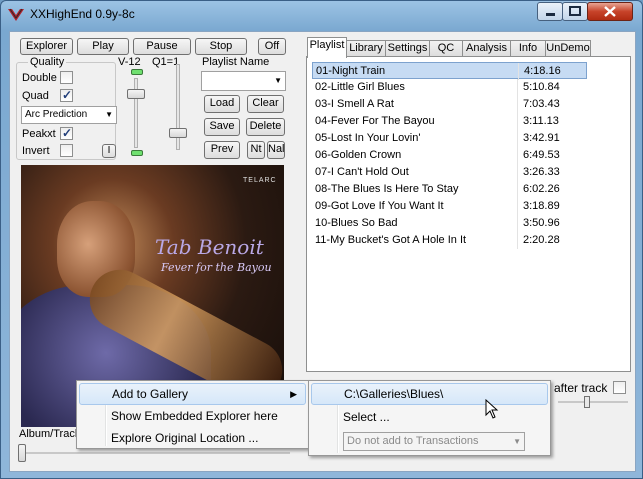 The height and width of the screenshot is (479, 643). What do you see at coordinates (265, 104) in the screenshot?
I see `clear-button: Clear` at bounding box center [265, 104].